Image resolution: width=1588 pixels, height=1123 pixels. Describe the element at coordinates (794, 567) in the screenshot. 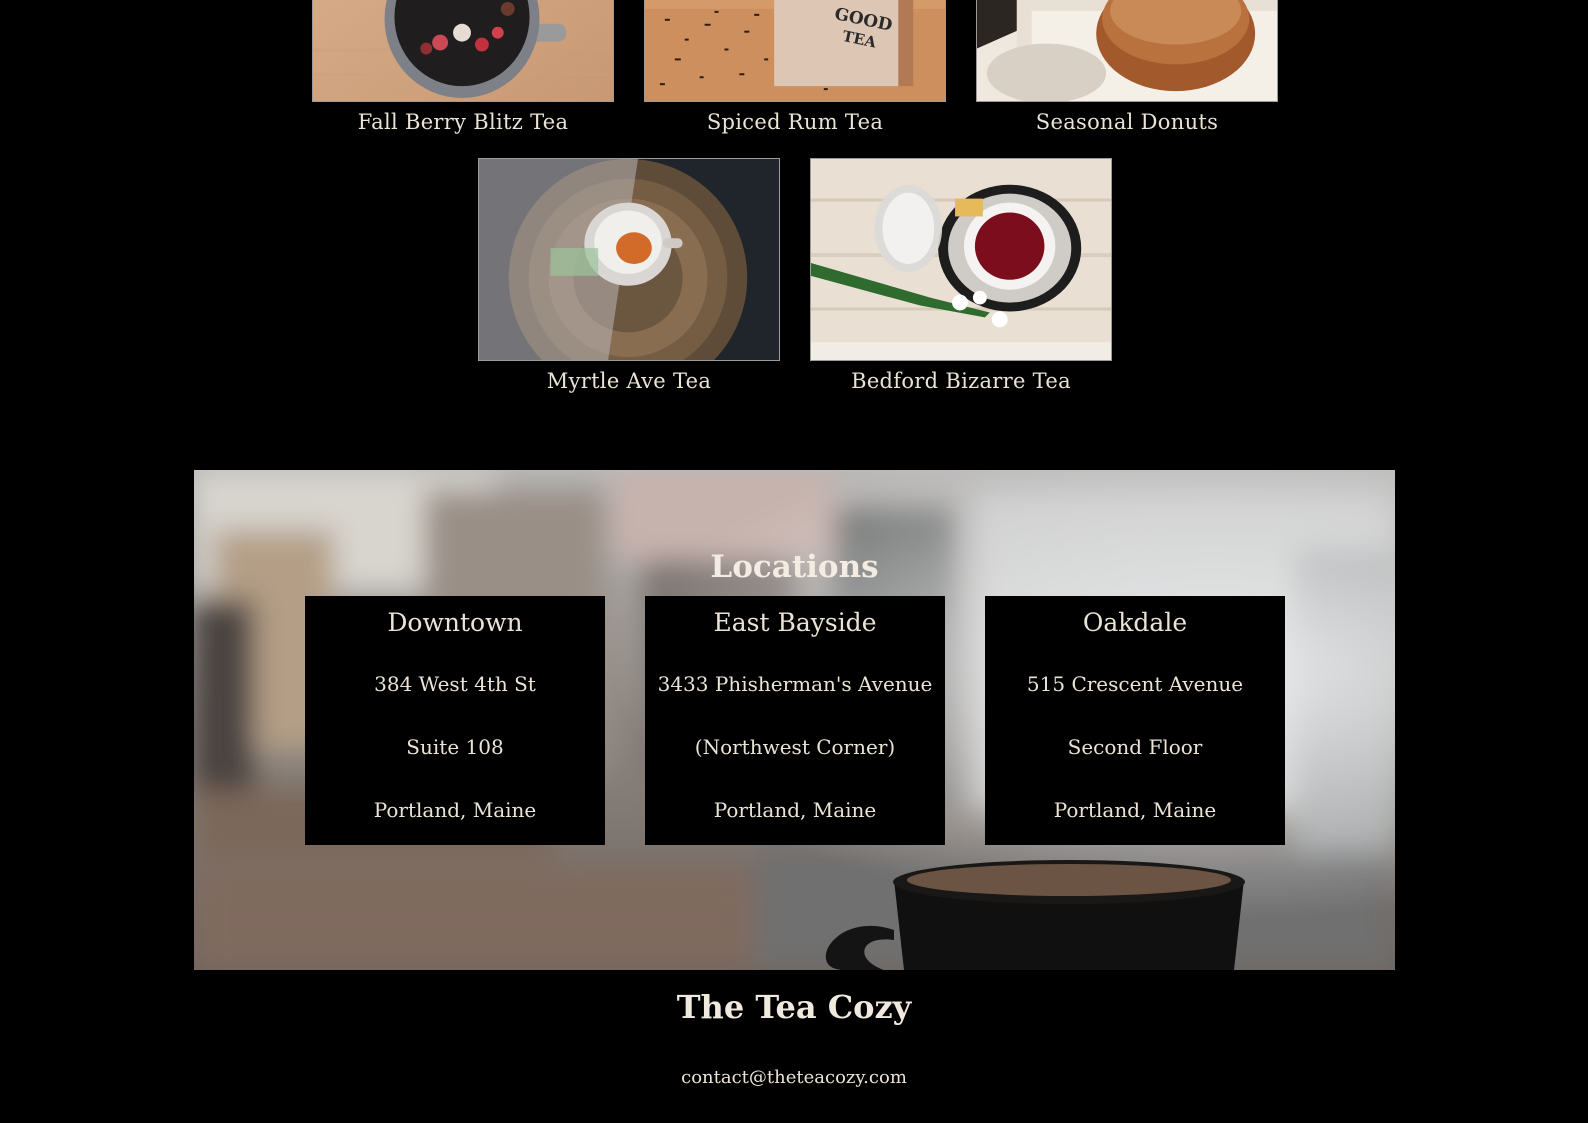

I see `locations-title: Locations` at that location.